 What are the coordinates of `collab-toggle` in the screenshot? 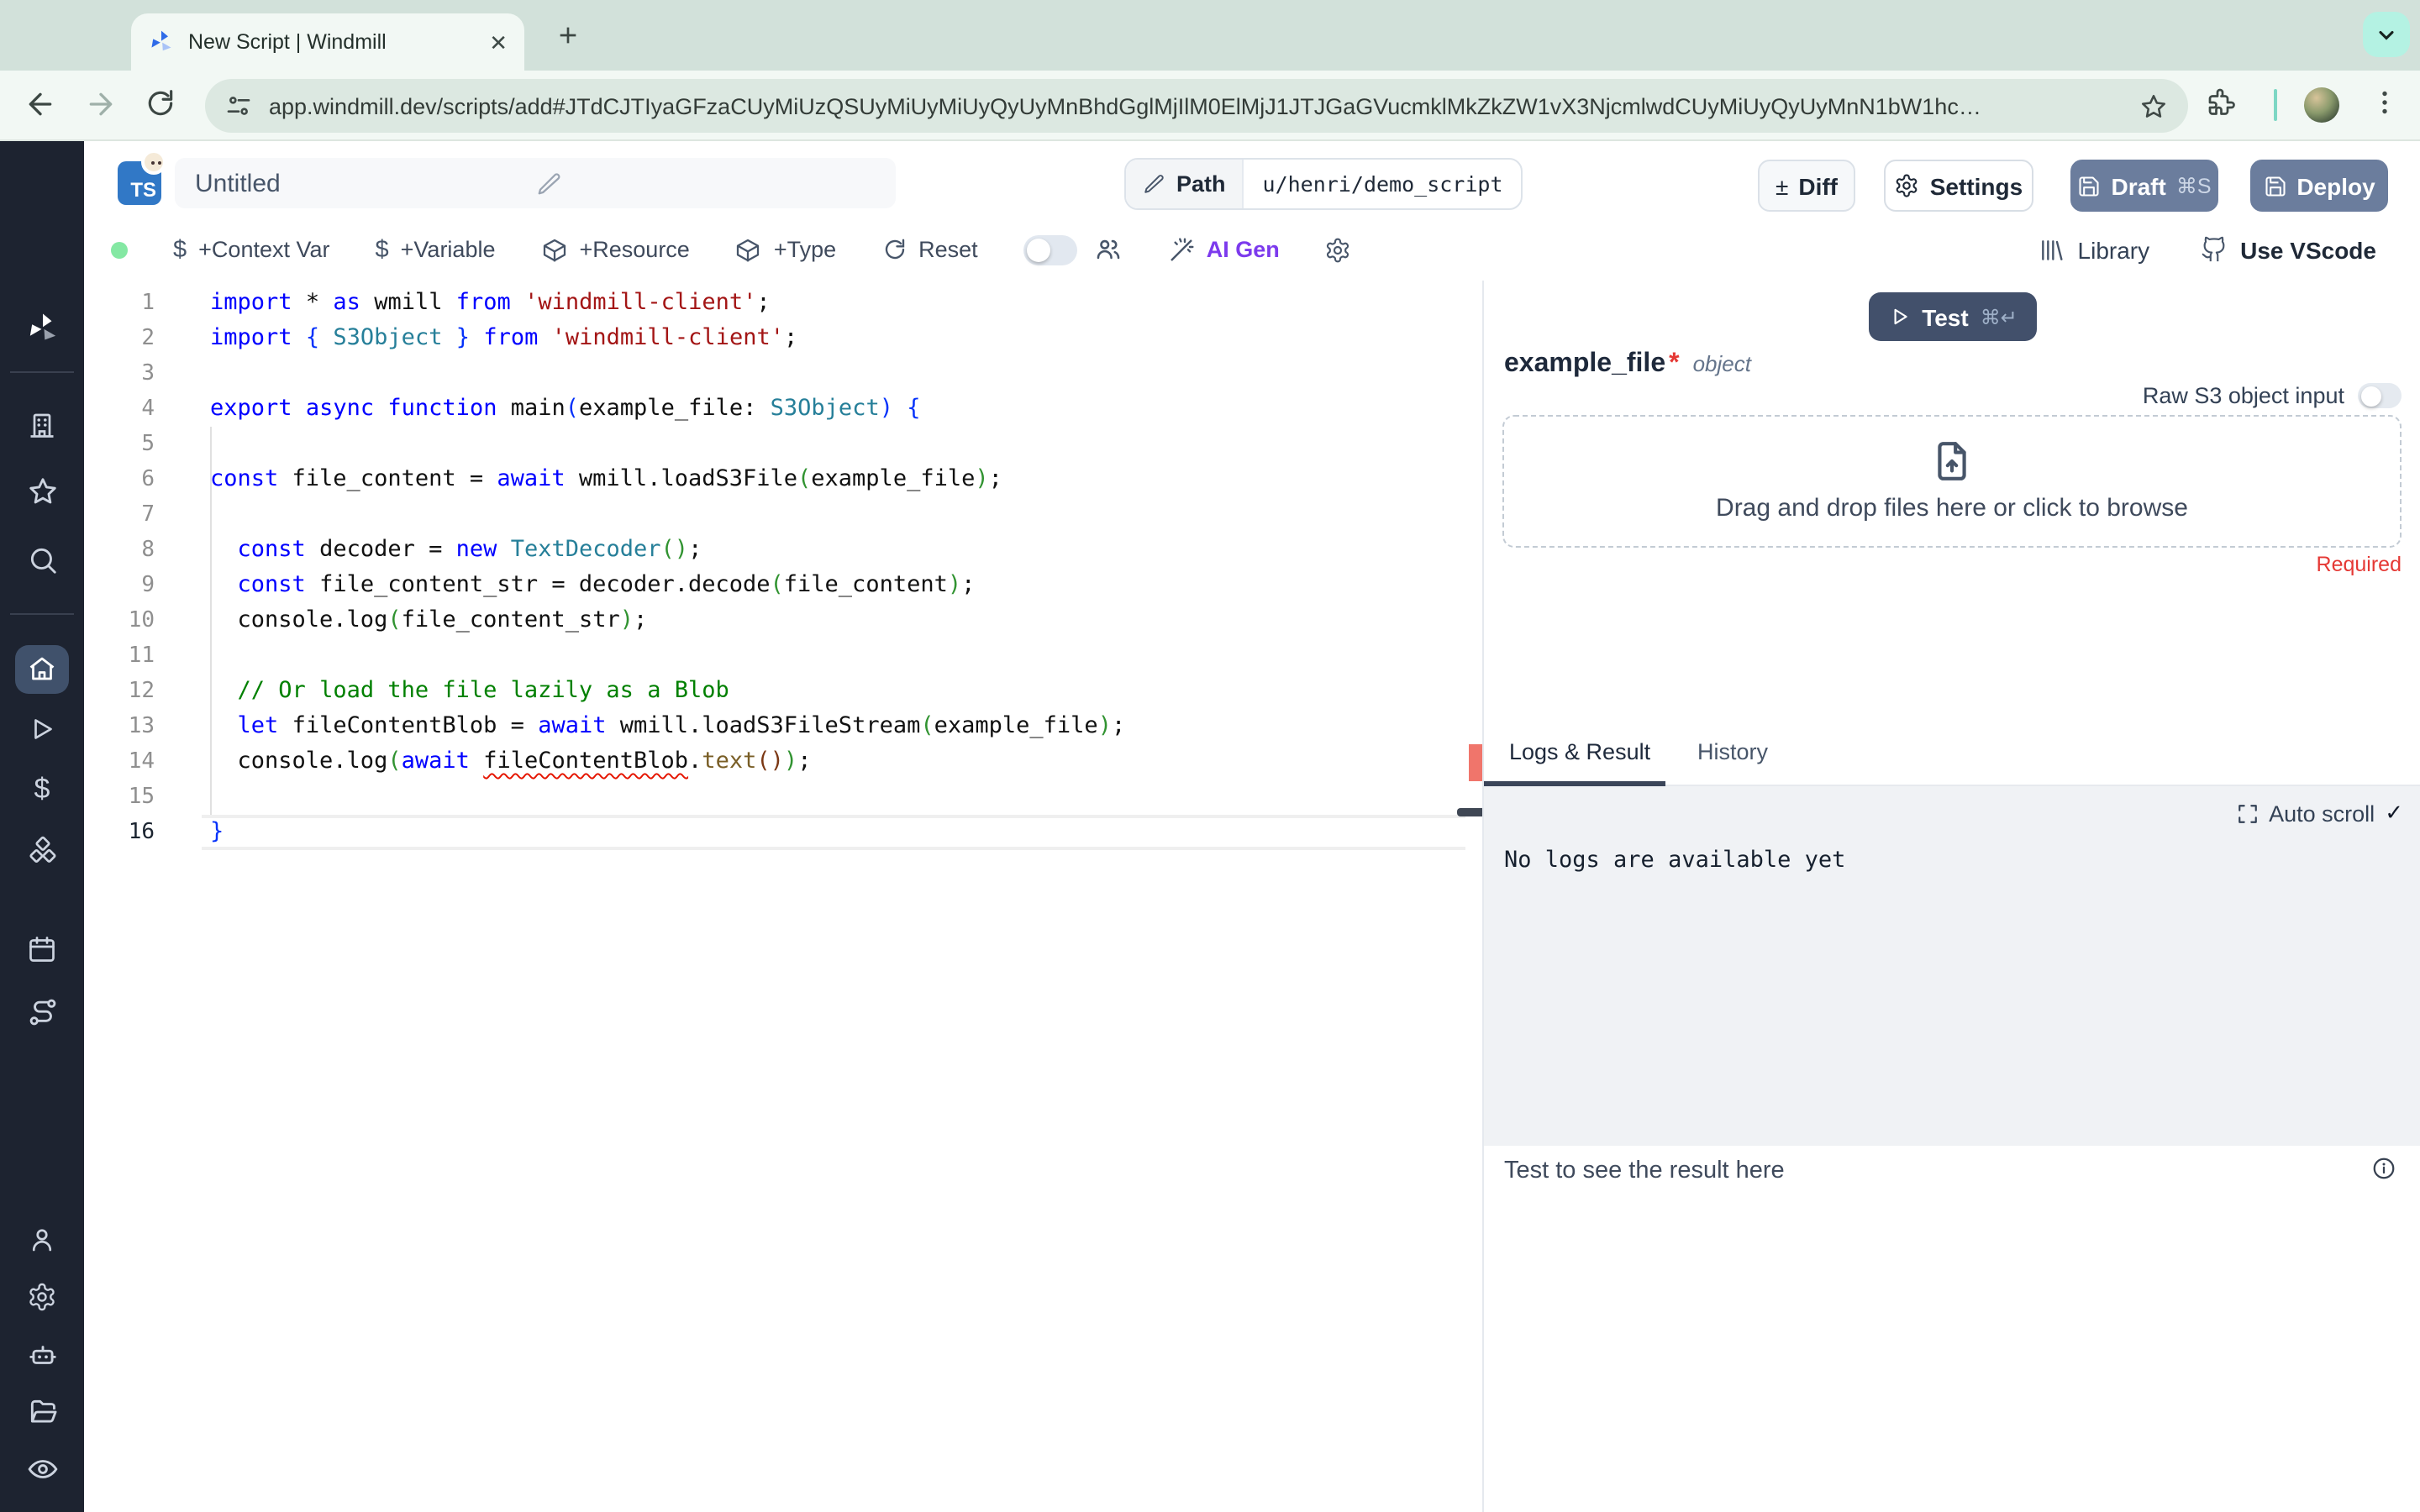 It's located at (1050, 249).